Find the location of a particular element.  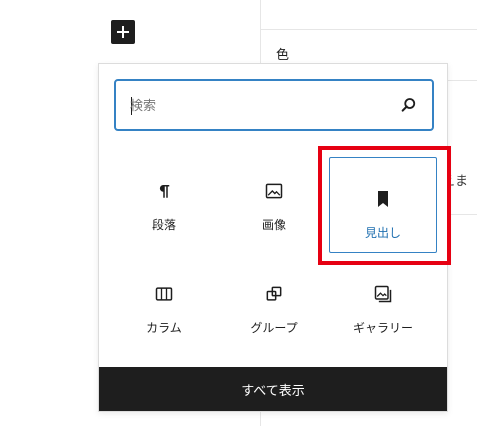

search-icon is located at coordinates (409, 105).